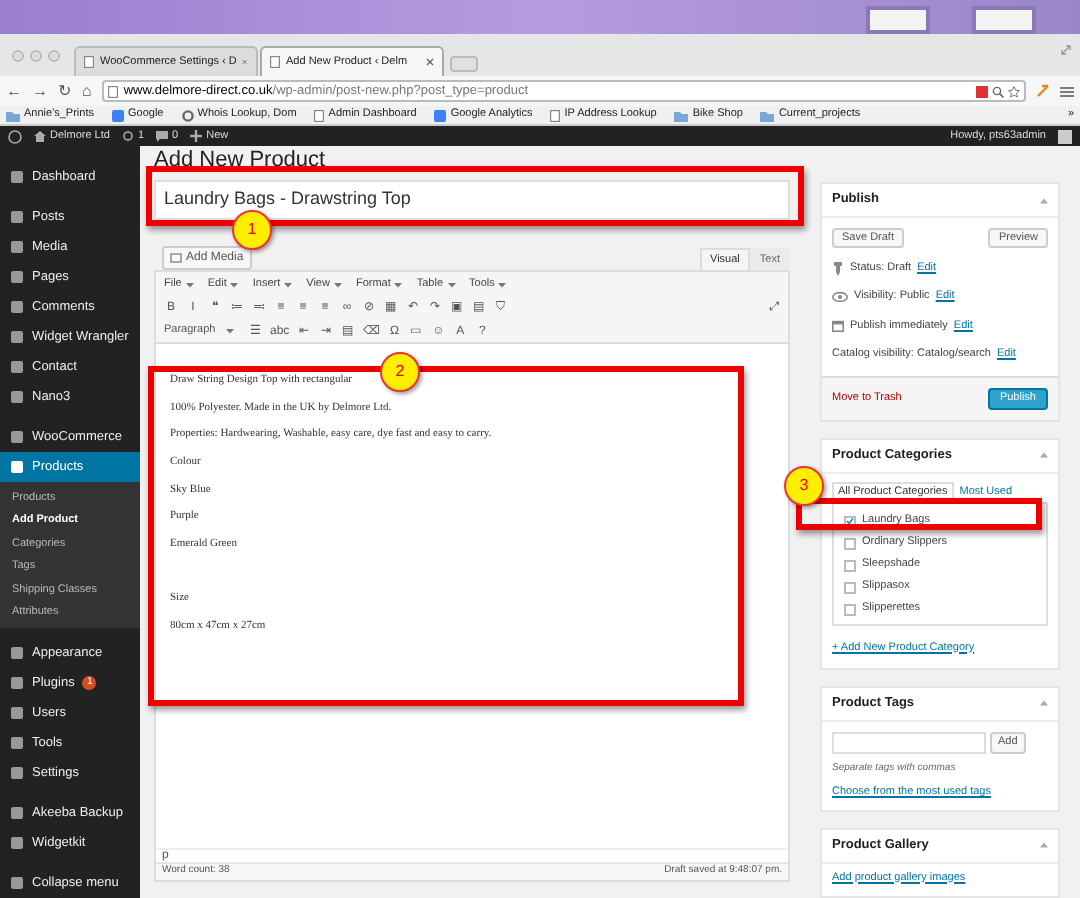 The image size is (1080, 898). What do you see at coordinates (162, 136) in the screenshot?
I see `comment-icon` at bounding box center [162, 136].